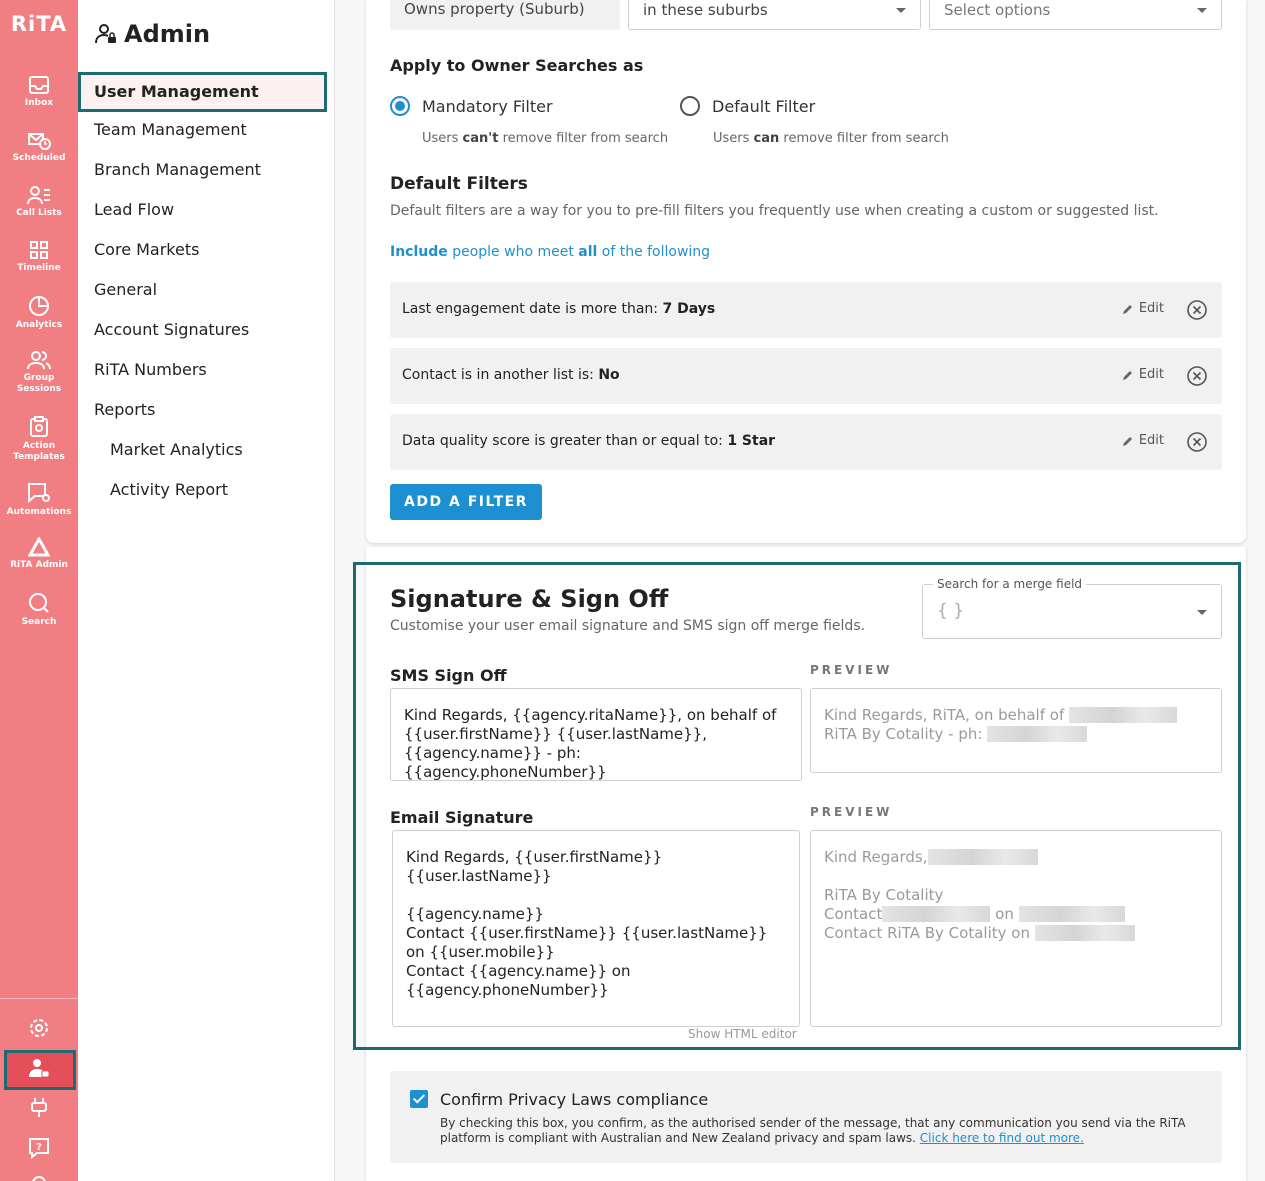 This screenshot has height=1181, width=1265. Describe the element at coordinates (462, 817) in the screenshot. I see `email-signature-label: Email Signature` at that location.